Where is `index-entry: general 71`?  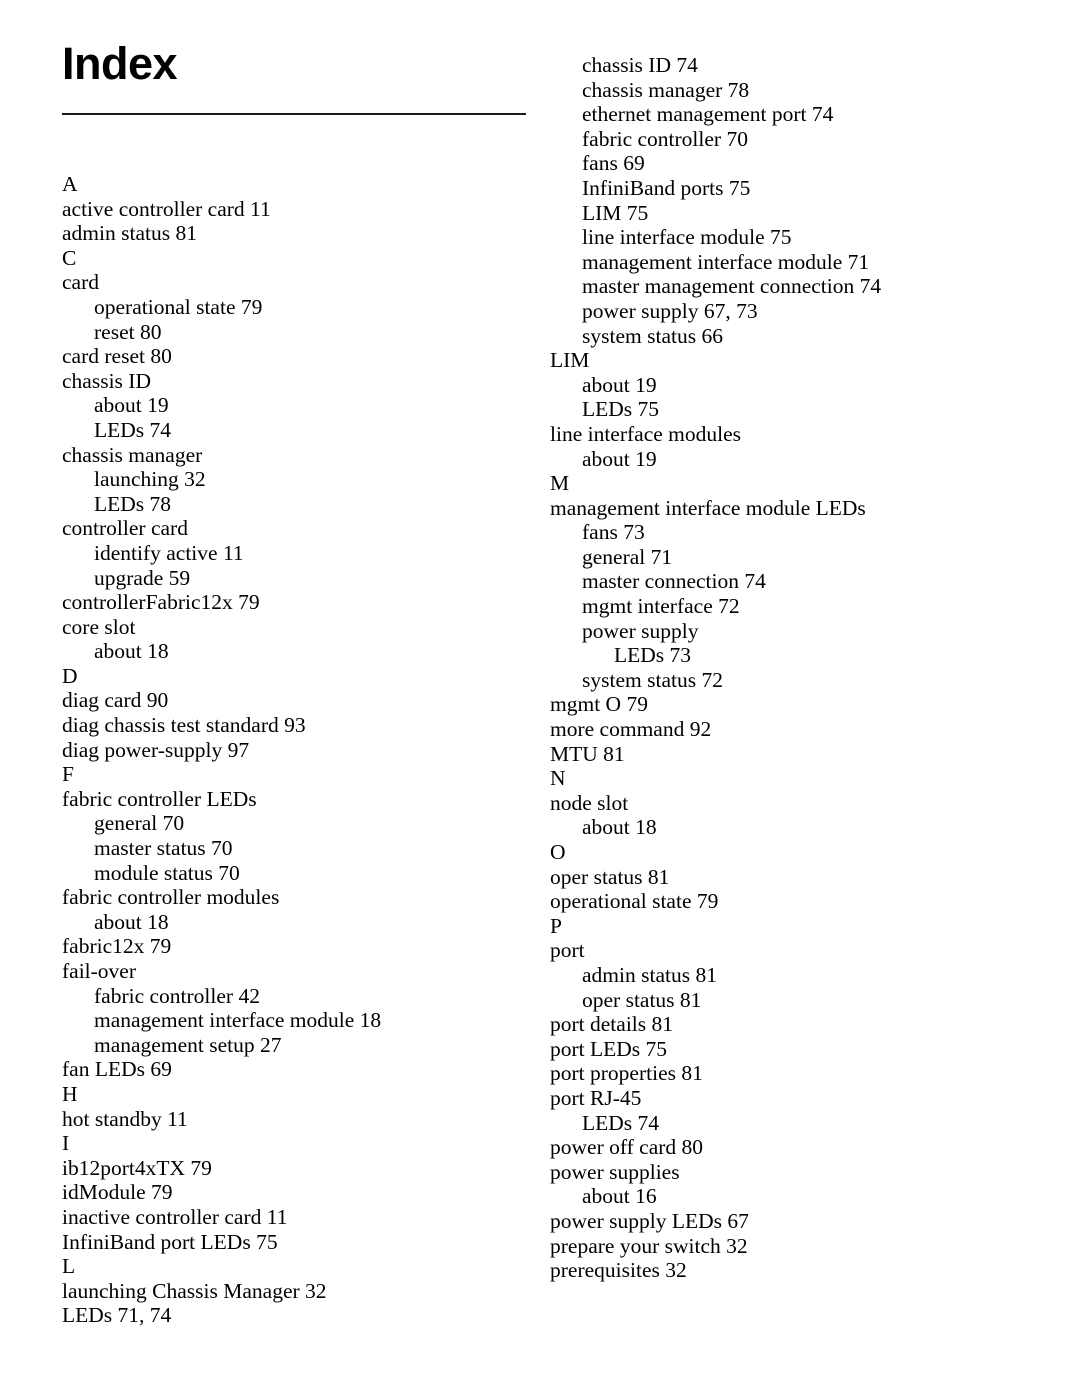 index-entry: general 71 is located at coordinates (785, 557).